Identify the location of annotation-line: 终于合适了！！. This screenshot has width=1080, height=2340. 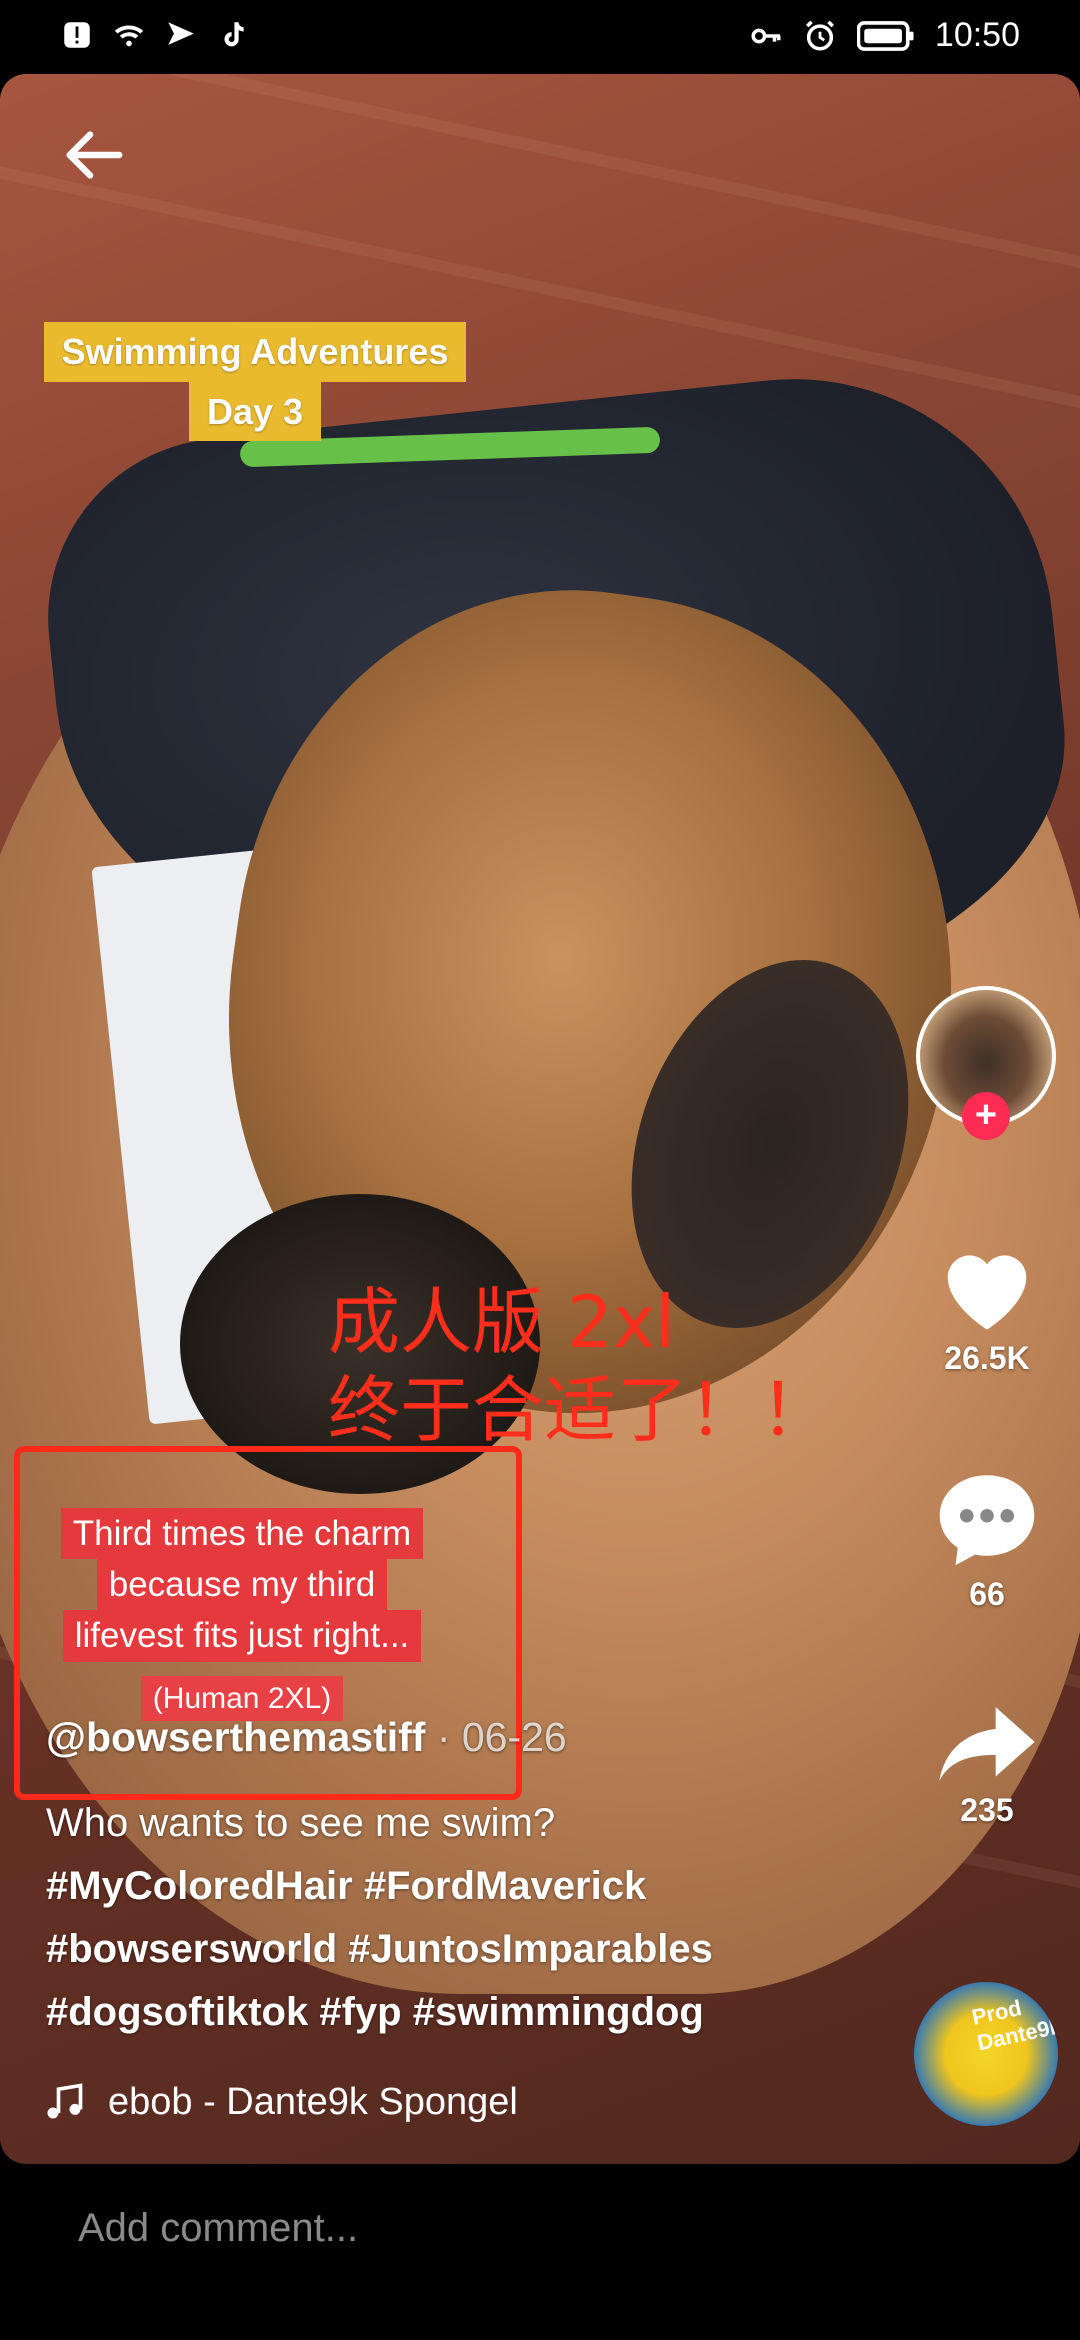
(580, 1410).